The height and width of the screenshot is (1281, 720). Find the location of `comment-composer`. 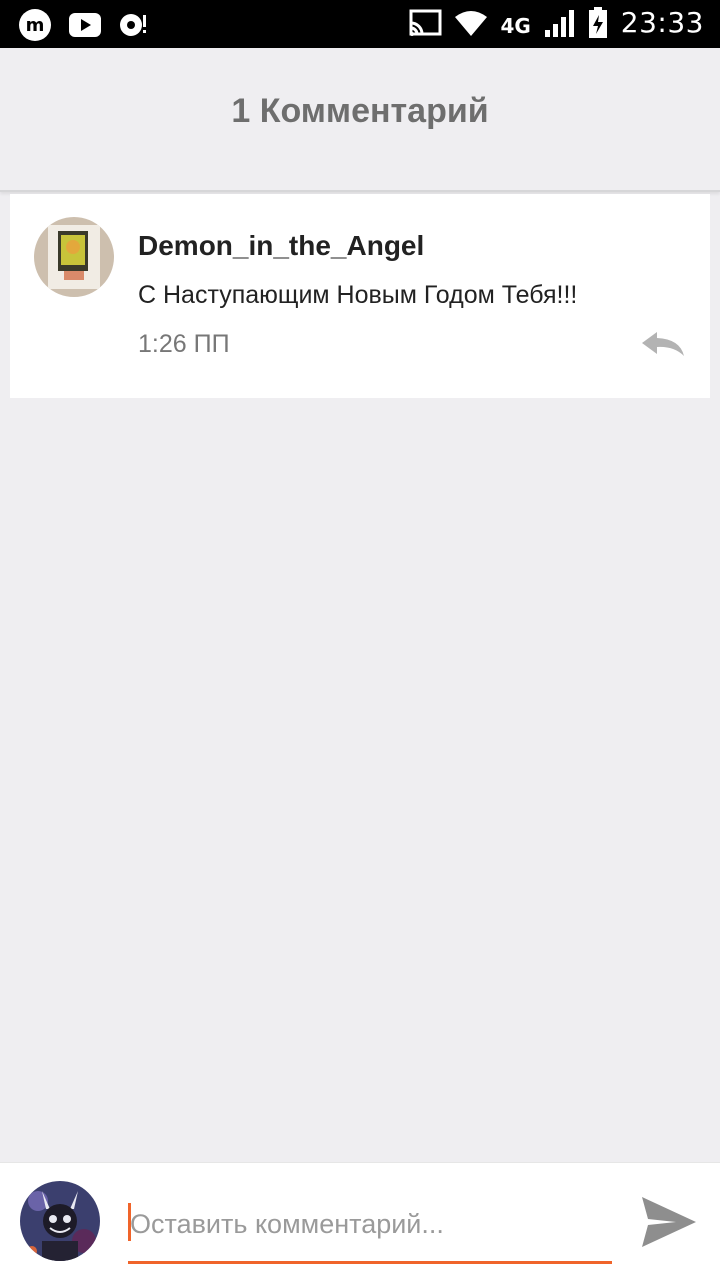

comment-composer is located at coordinates (360, 1221).